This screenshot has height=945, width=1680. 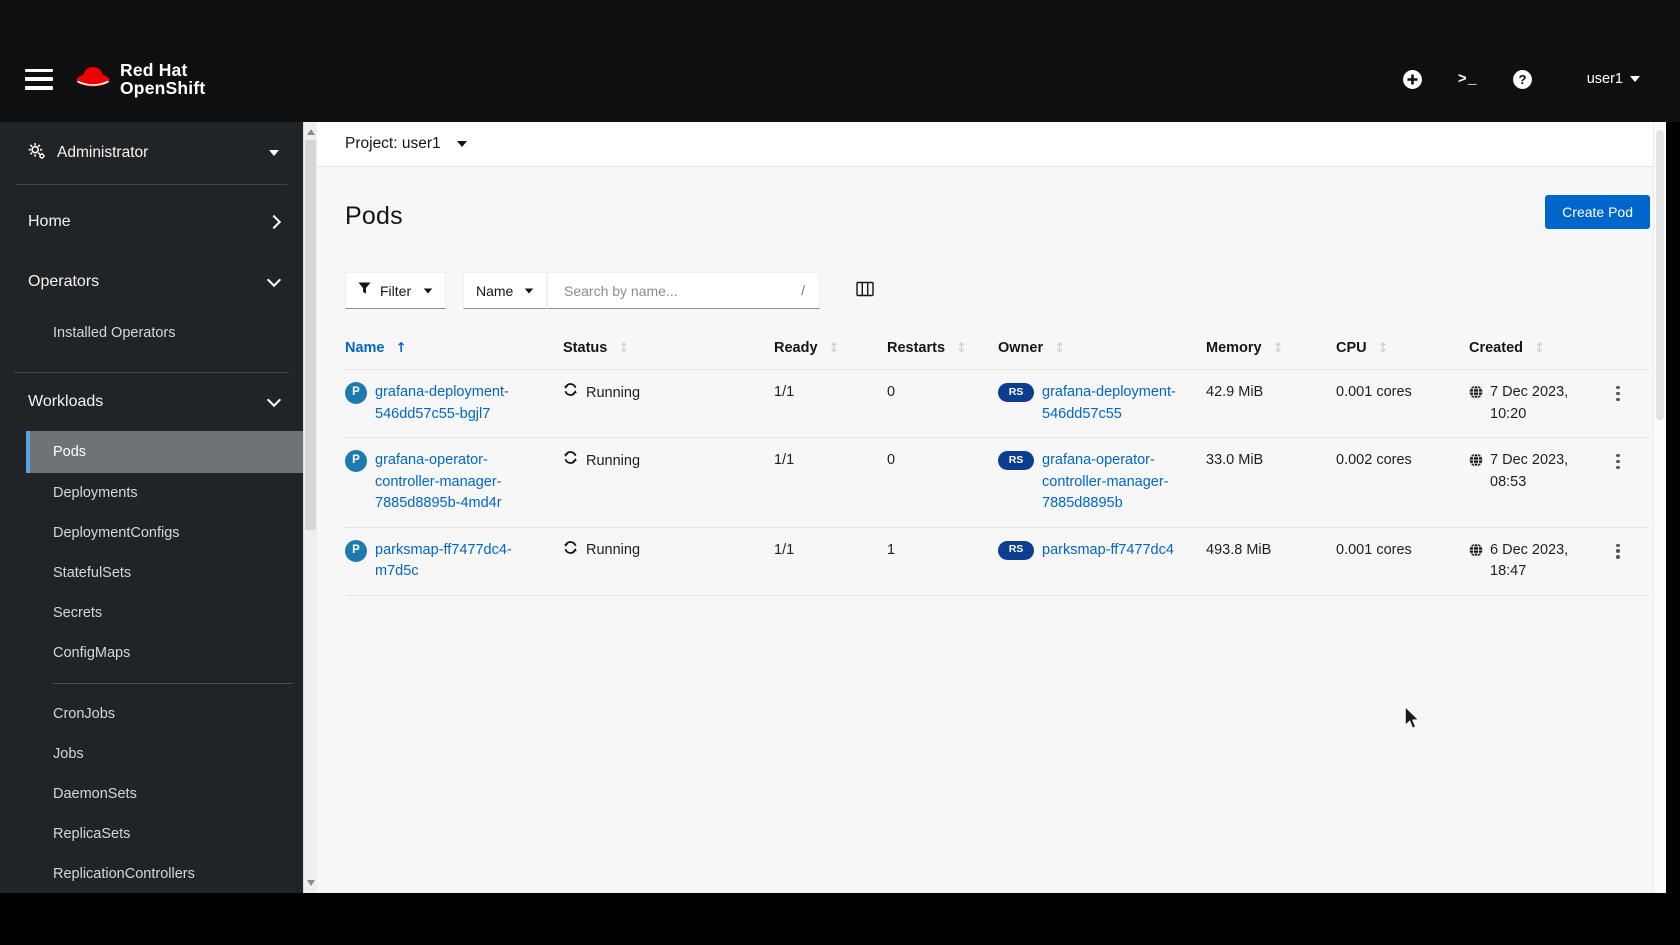 I want to click on restarts-value: 1, so click(x=942, y=561).